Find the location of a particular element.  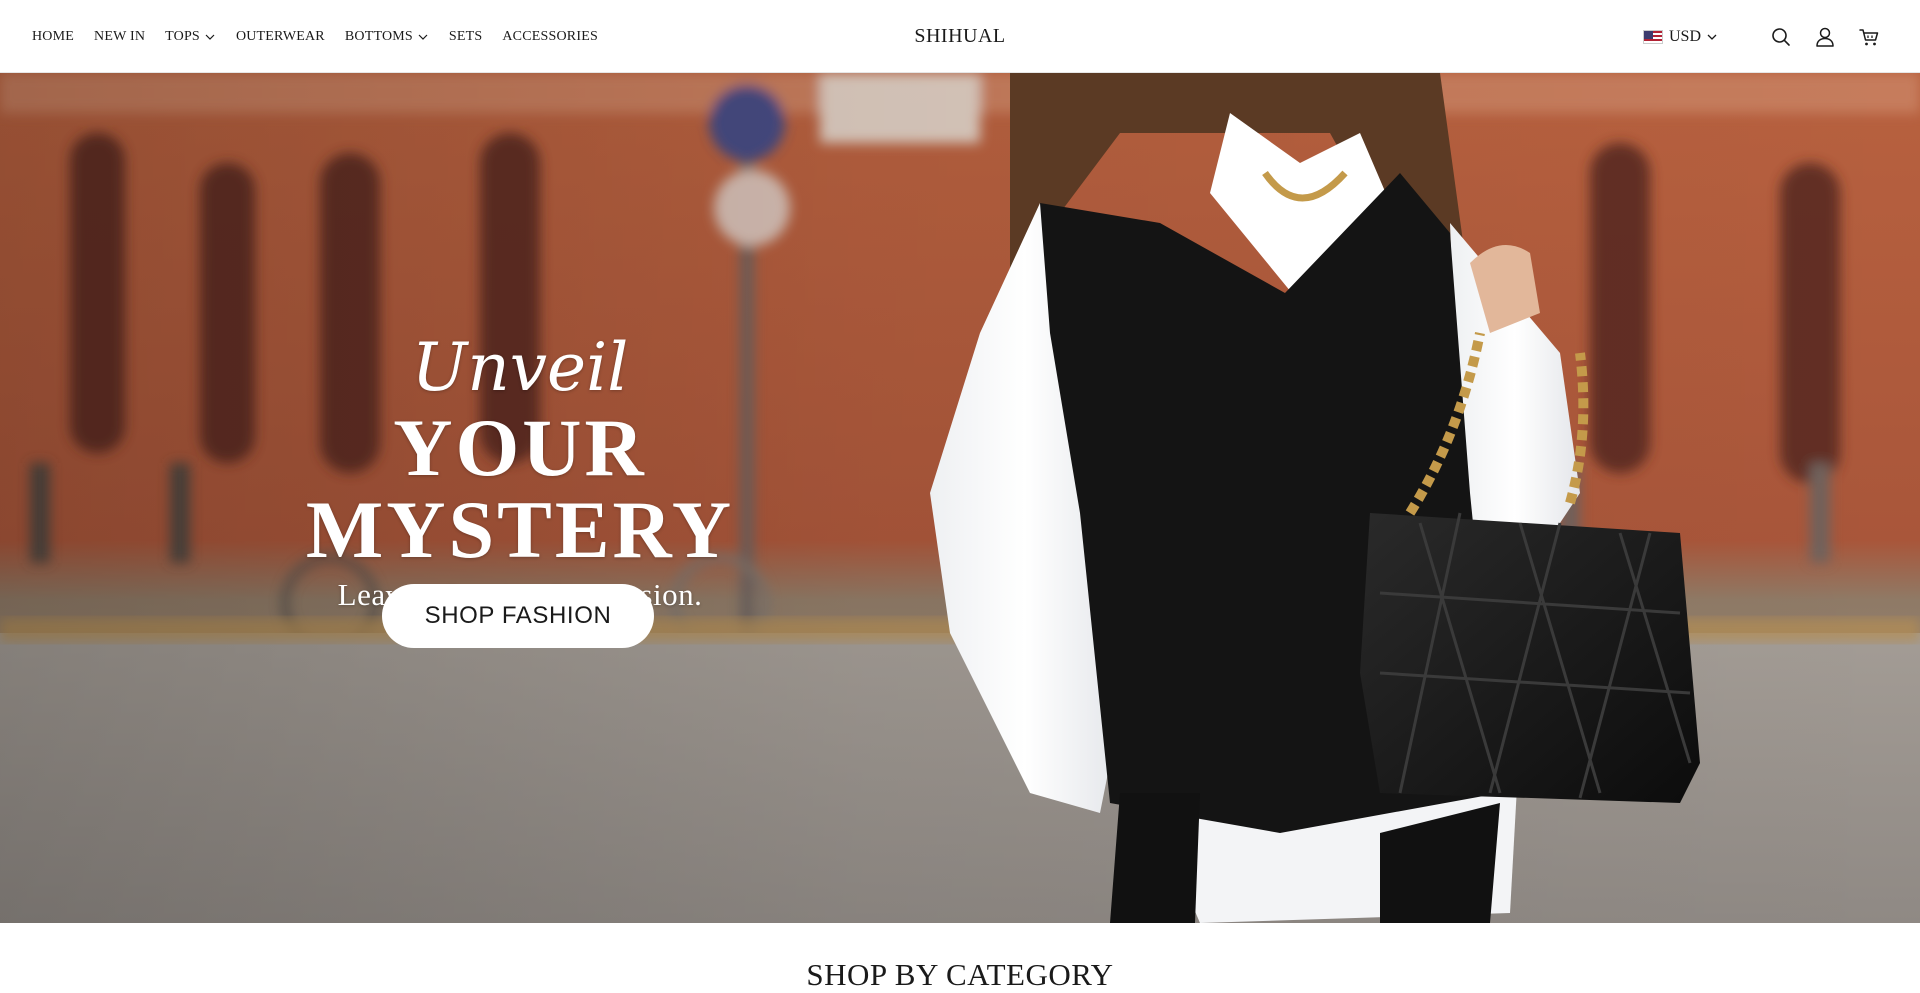

nav-item-label: OUTERWEAR is located at coordinates (280, 36).